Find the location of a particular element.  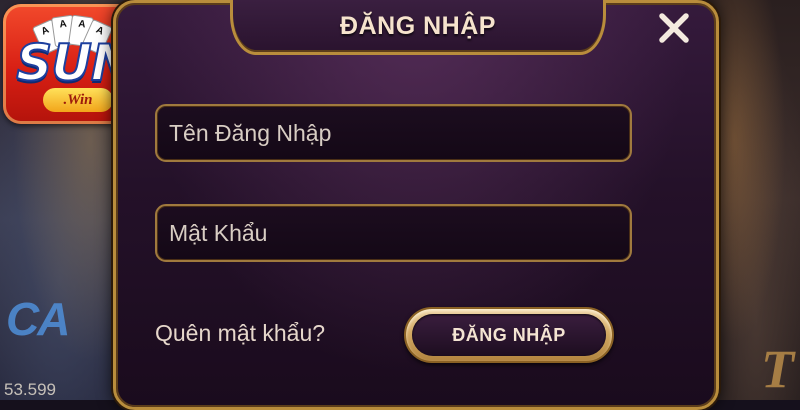

username-input is located at coordinates (393, 133).